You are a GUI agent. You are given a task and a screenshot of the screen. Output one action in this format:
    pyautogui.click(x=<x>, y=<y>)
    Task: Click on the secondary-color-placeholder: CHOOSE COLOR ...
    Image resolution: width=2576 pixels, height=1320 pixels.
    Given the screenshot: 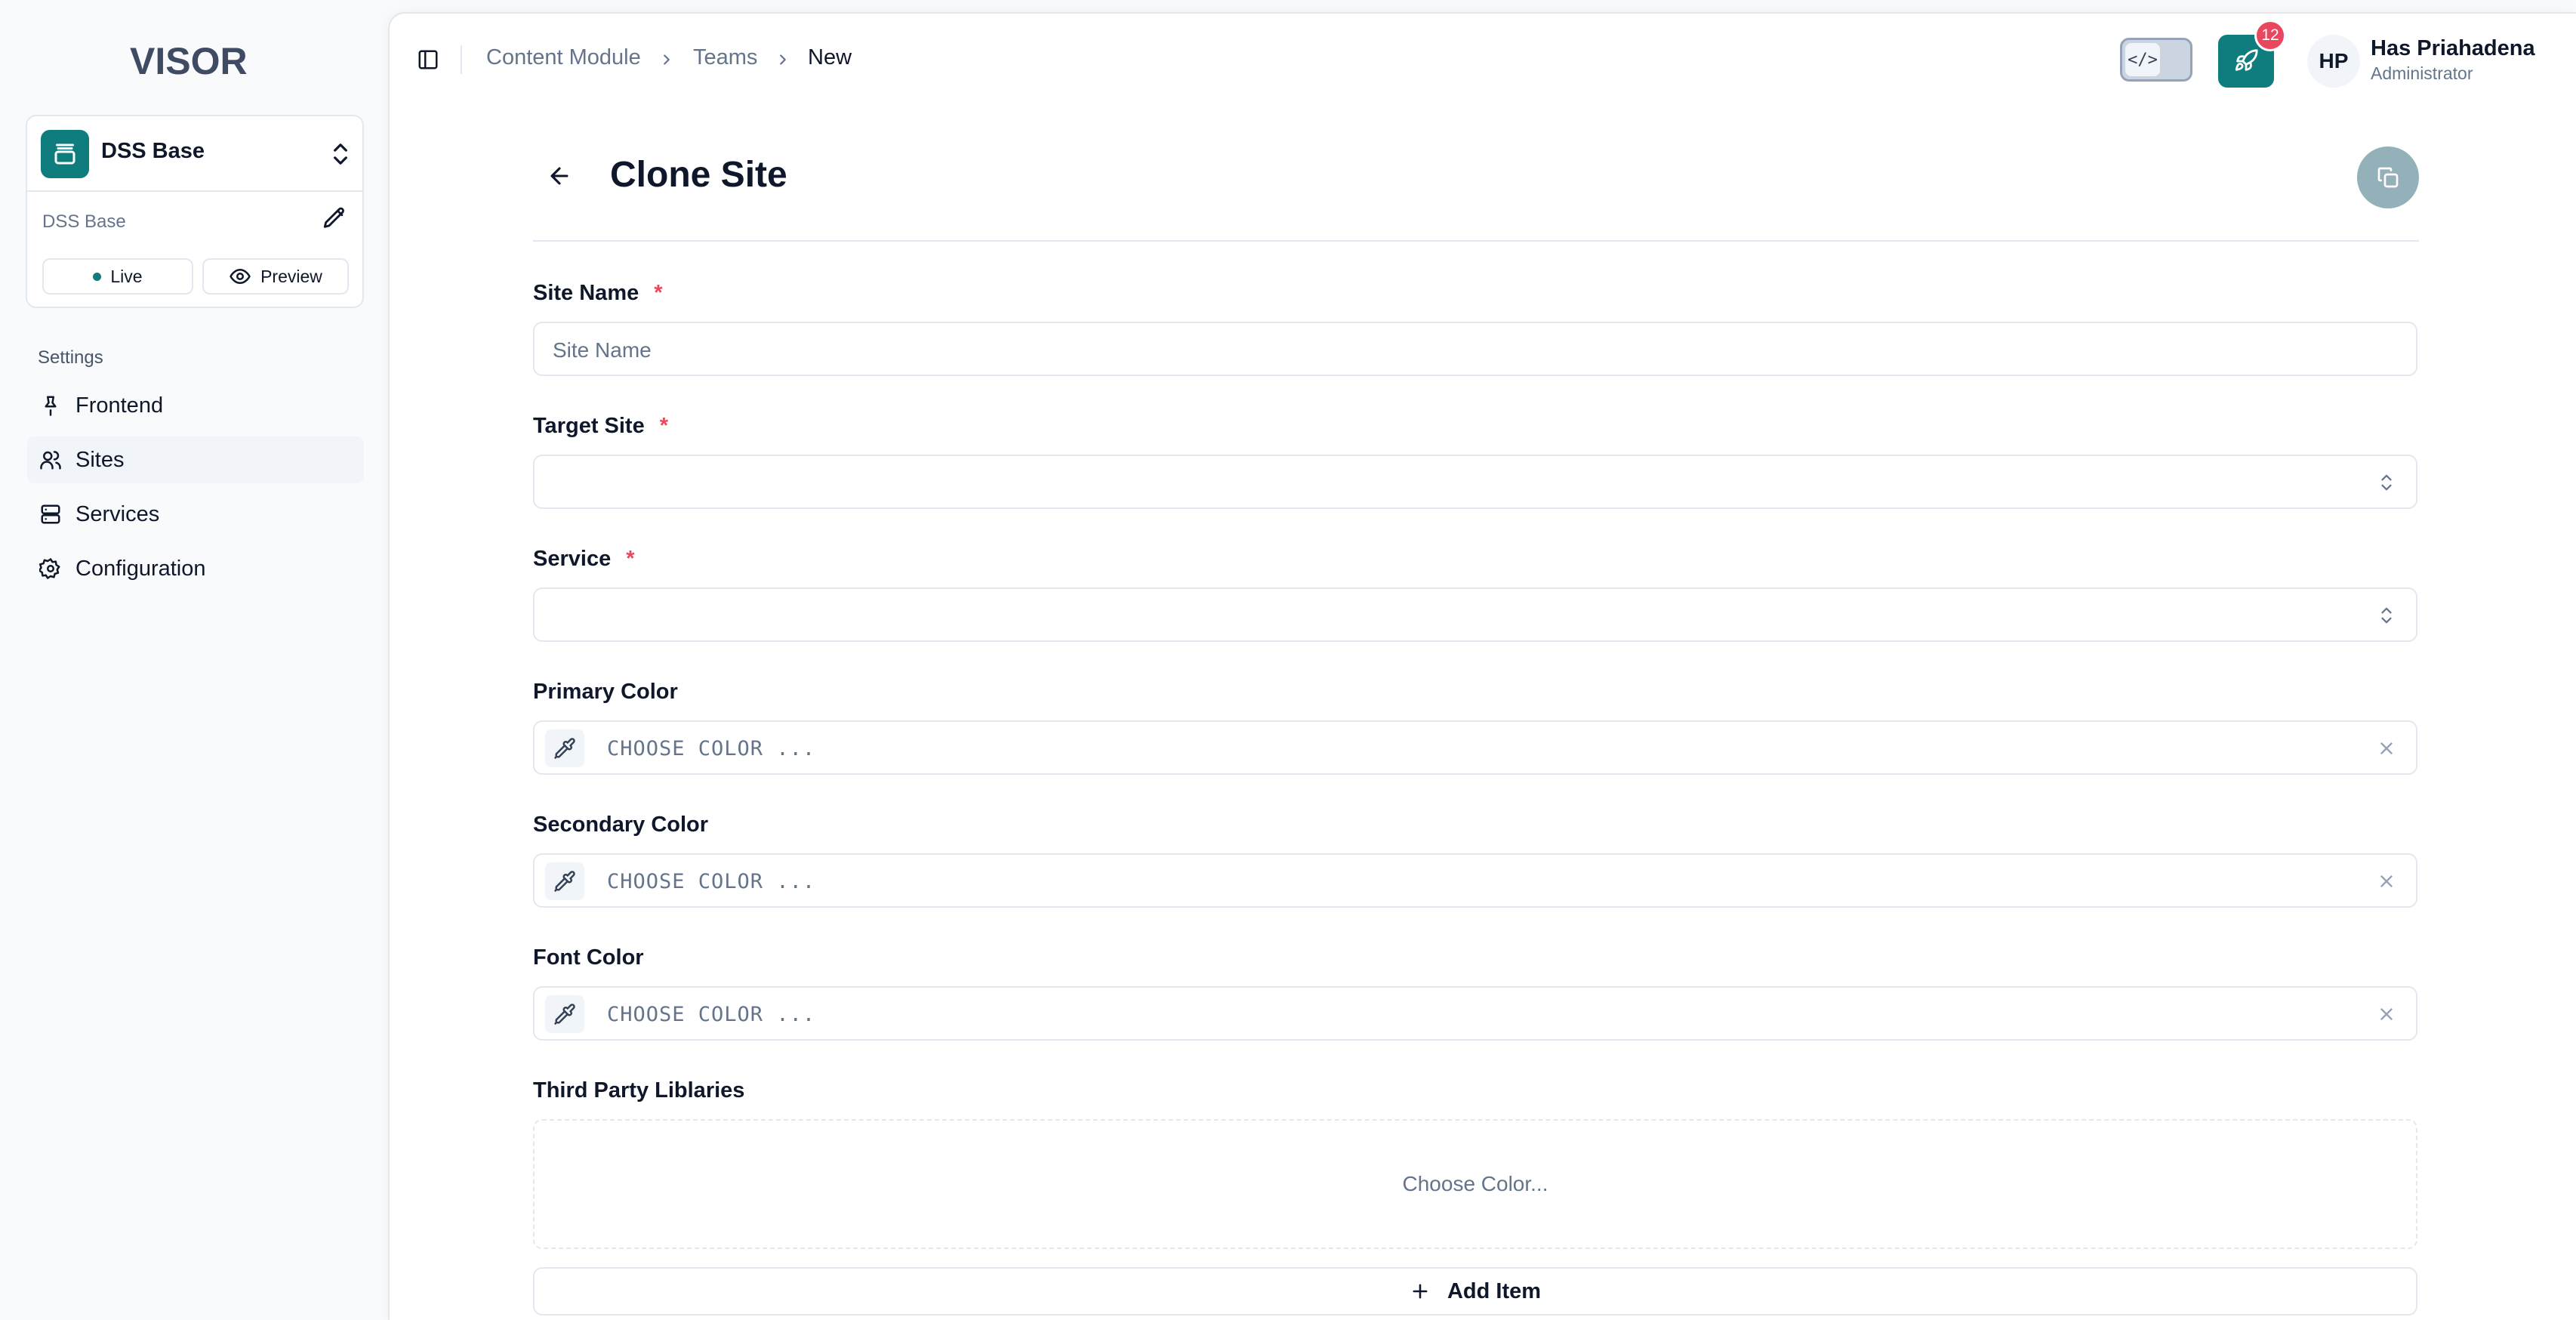 What is the action you would take?
    pyautogui.click(x=711, y=881)
    